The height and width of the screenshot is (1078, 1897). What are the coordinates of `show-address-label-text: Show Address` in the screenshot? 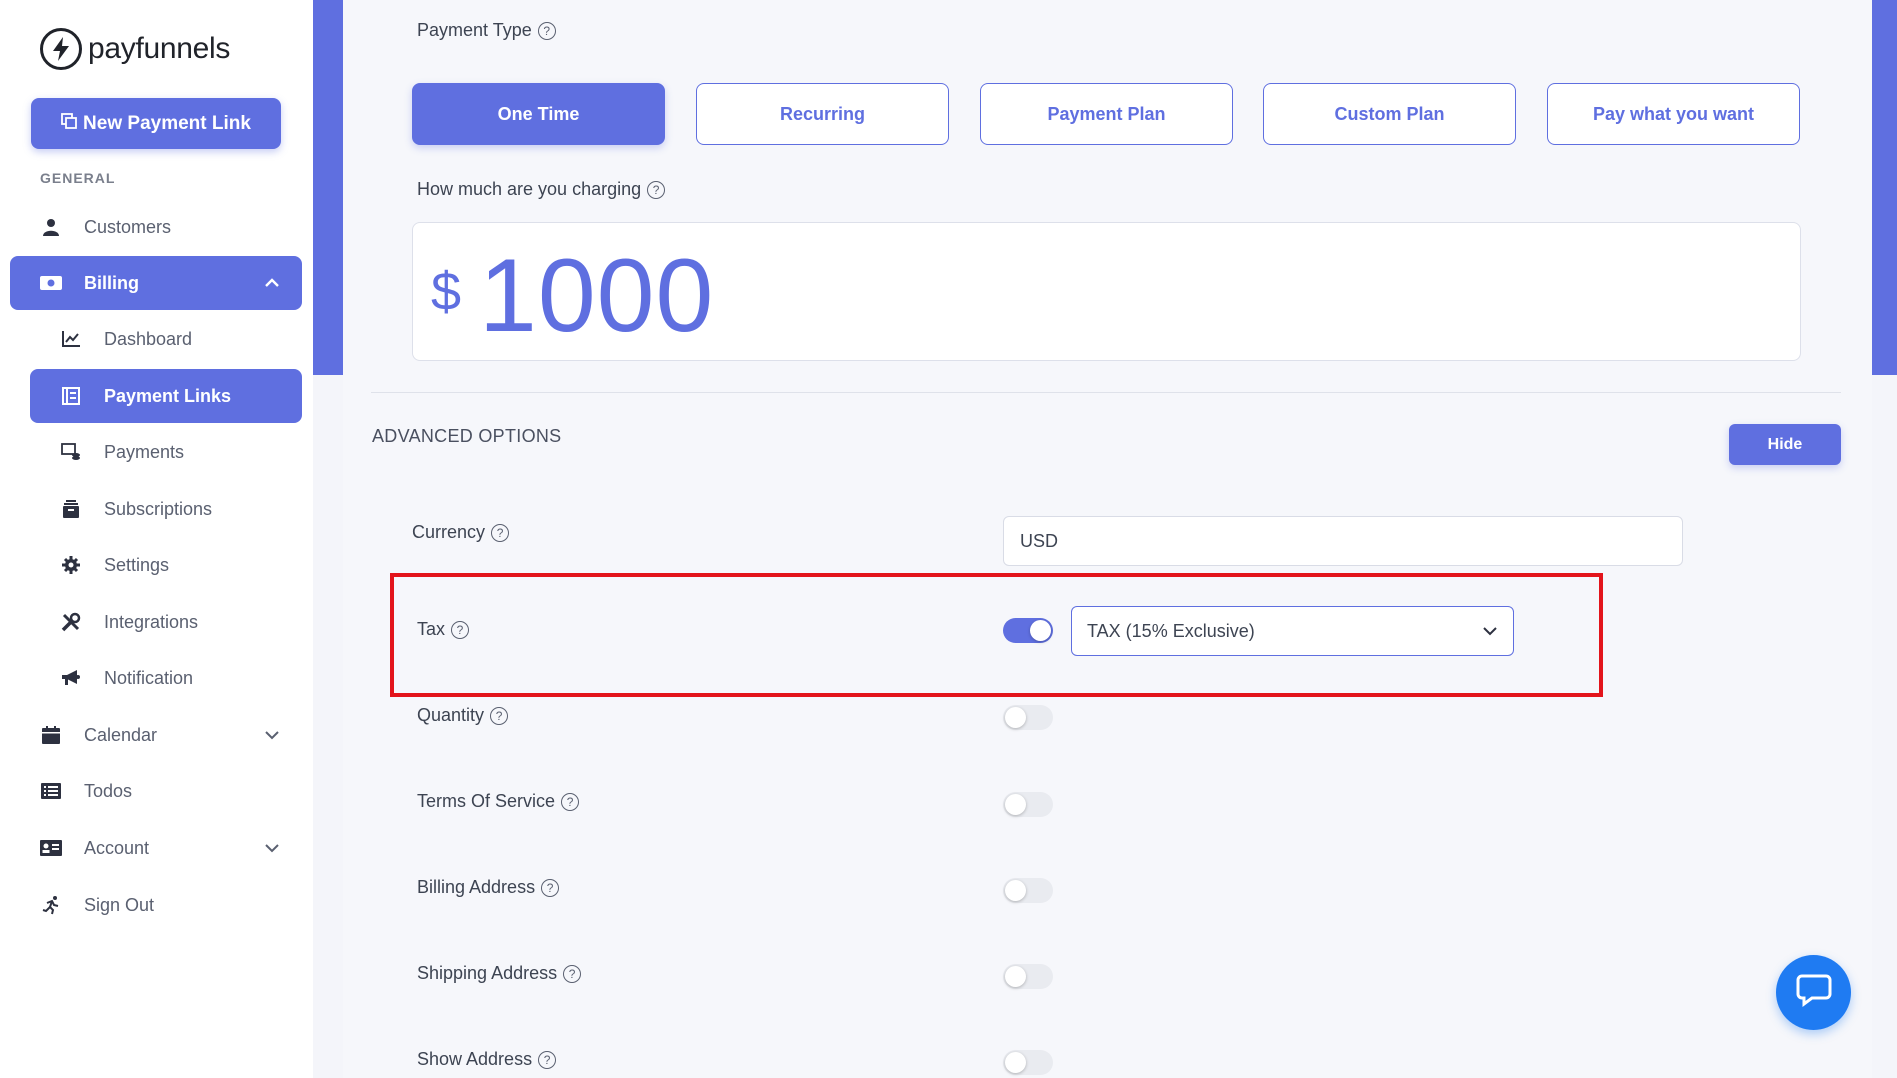 It's located at (475, 1059).